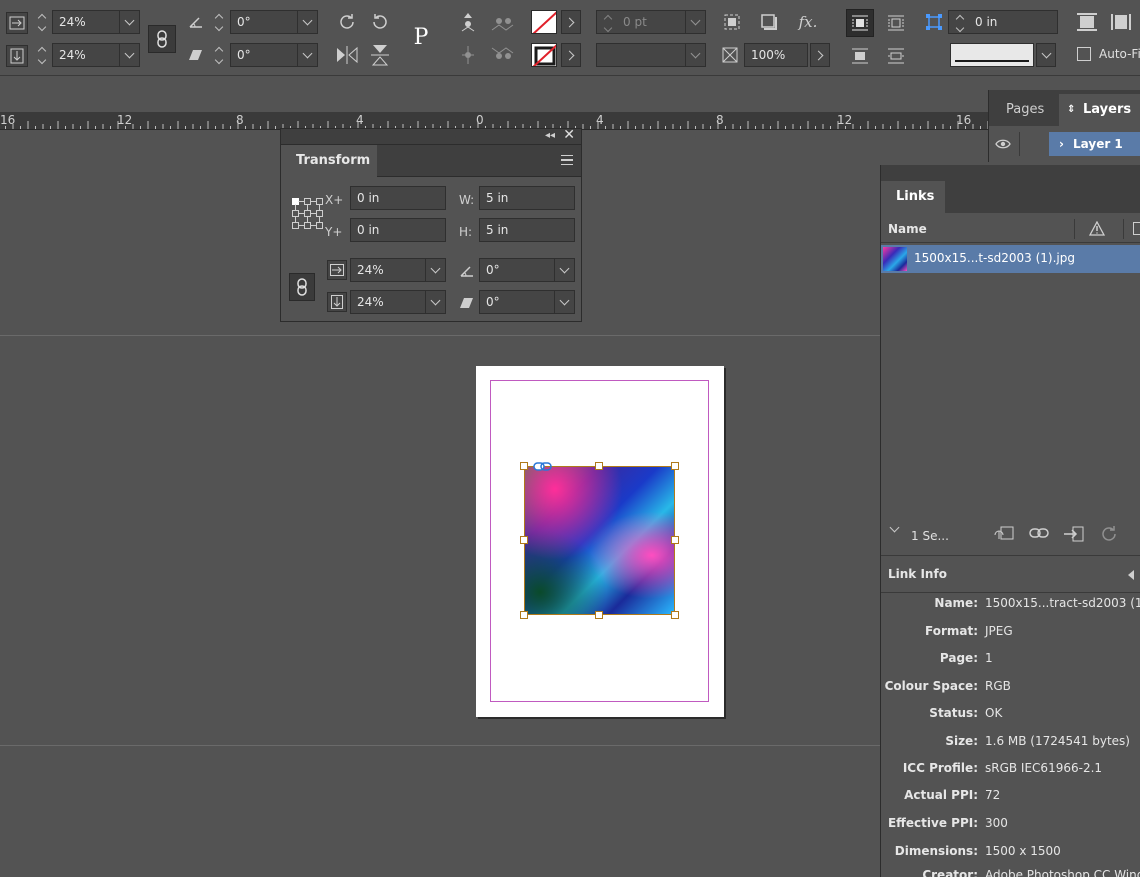 Image resolution: width=1140 pixels, height=877 pixels. What do you see at coordinates (675, 540) in the screenshot?
I see `resize-handle-right` at bounding box center [675, 540].